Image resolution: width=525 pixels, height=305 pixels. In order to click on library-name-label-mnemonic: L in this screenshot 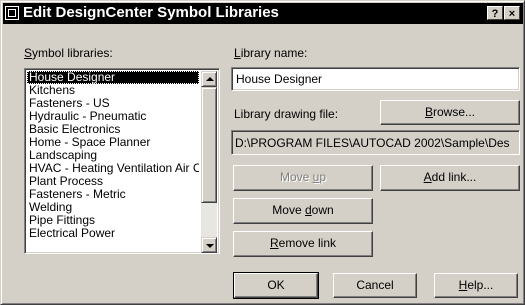, I will do `click(237, 53)`.